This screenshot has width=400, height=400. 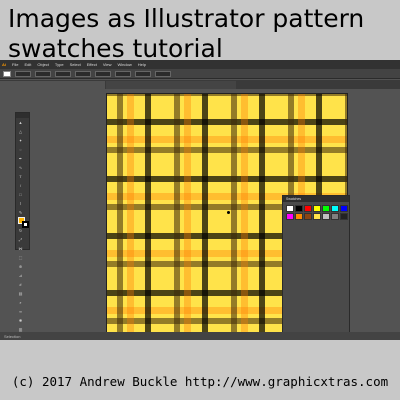 I want to click on y-field, so click(x=123, y=73).